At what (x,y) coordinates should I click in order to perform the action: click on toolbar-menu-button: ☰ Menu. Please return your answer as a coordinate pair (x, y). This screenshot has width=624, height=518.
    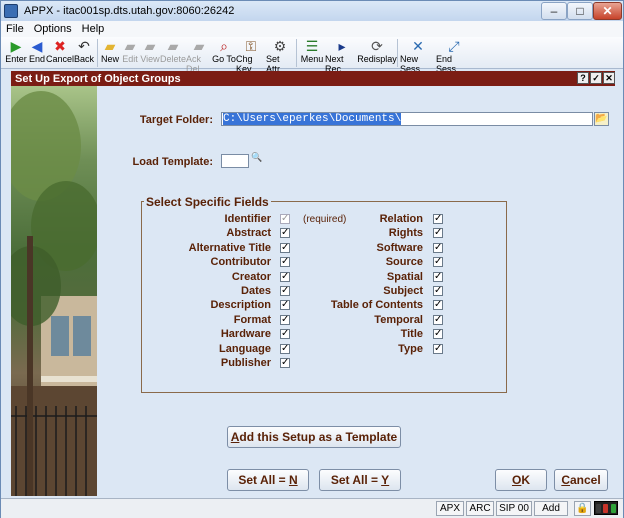
    Looking at the image, I should click on (312, 53).